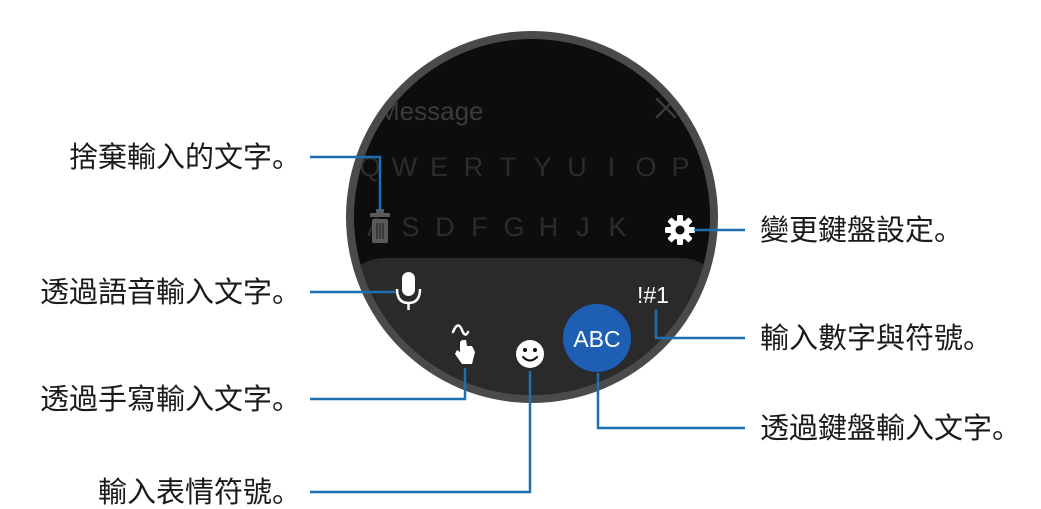 This screenshot has height=509, width=1041. I want to click on key-h: H, so click(549, 227).